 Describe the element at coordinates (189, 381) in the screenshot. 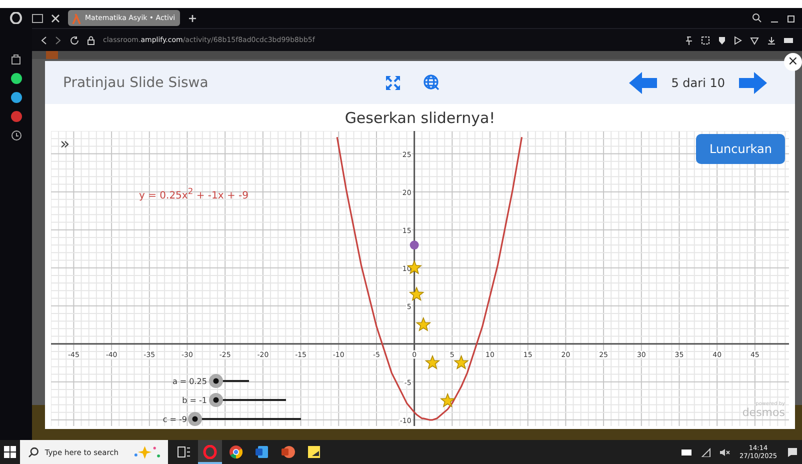

I see `slider-label: a = 0.25` at that location.